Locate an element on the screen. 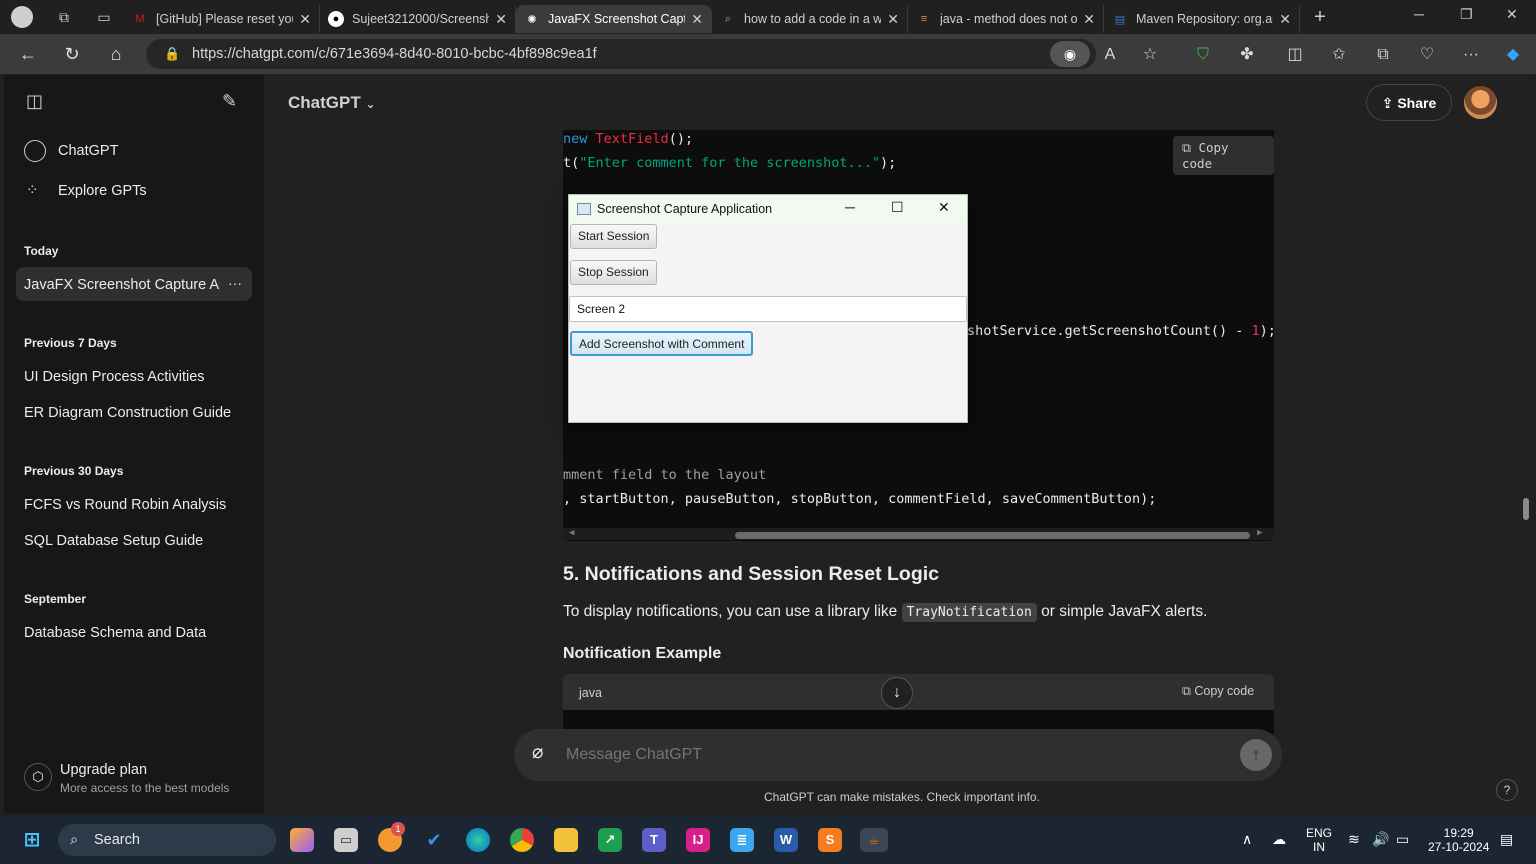  favorites-icon: ✩ is located at coordinates (1339, 55).